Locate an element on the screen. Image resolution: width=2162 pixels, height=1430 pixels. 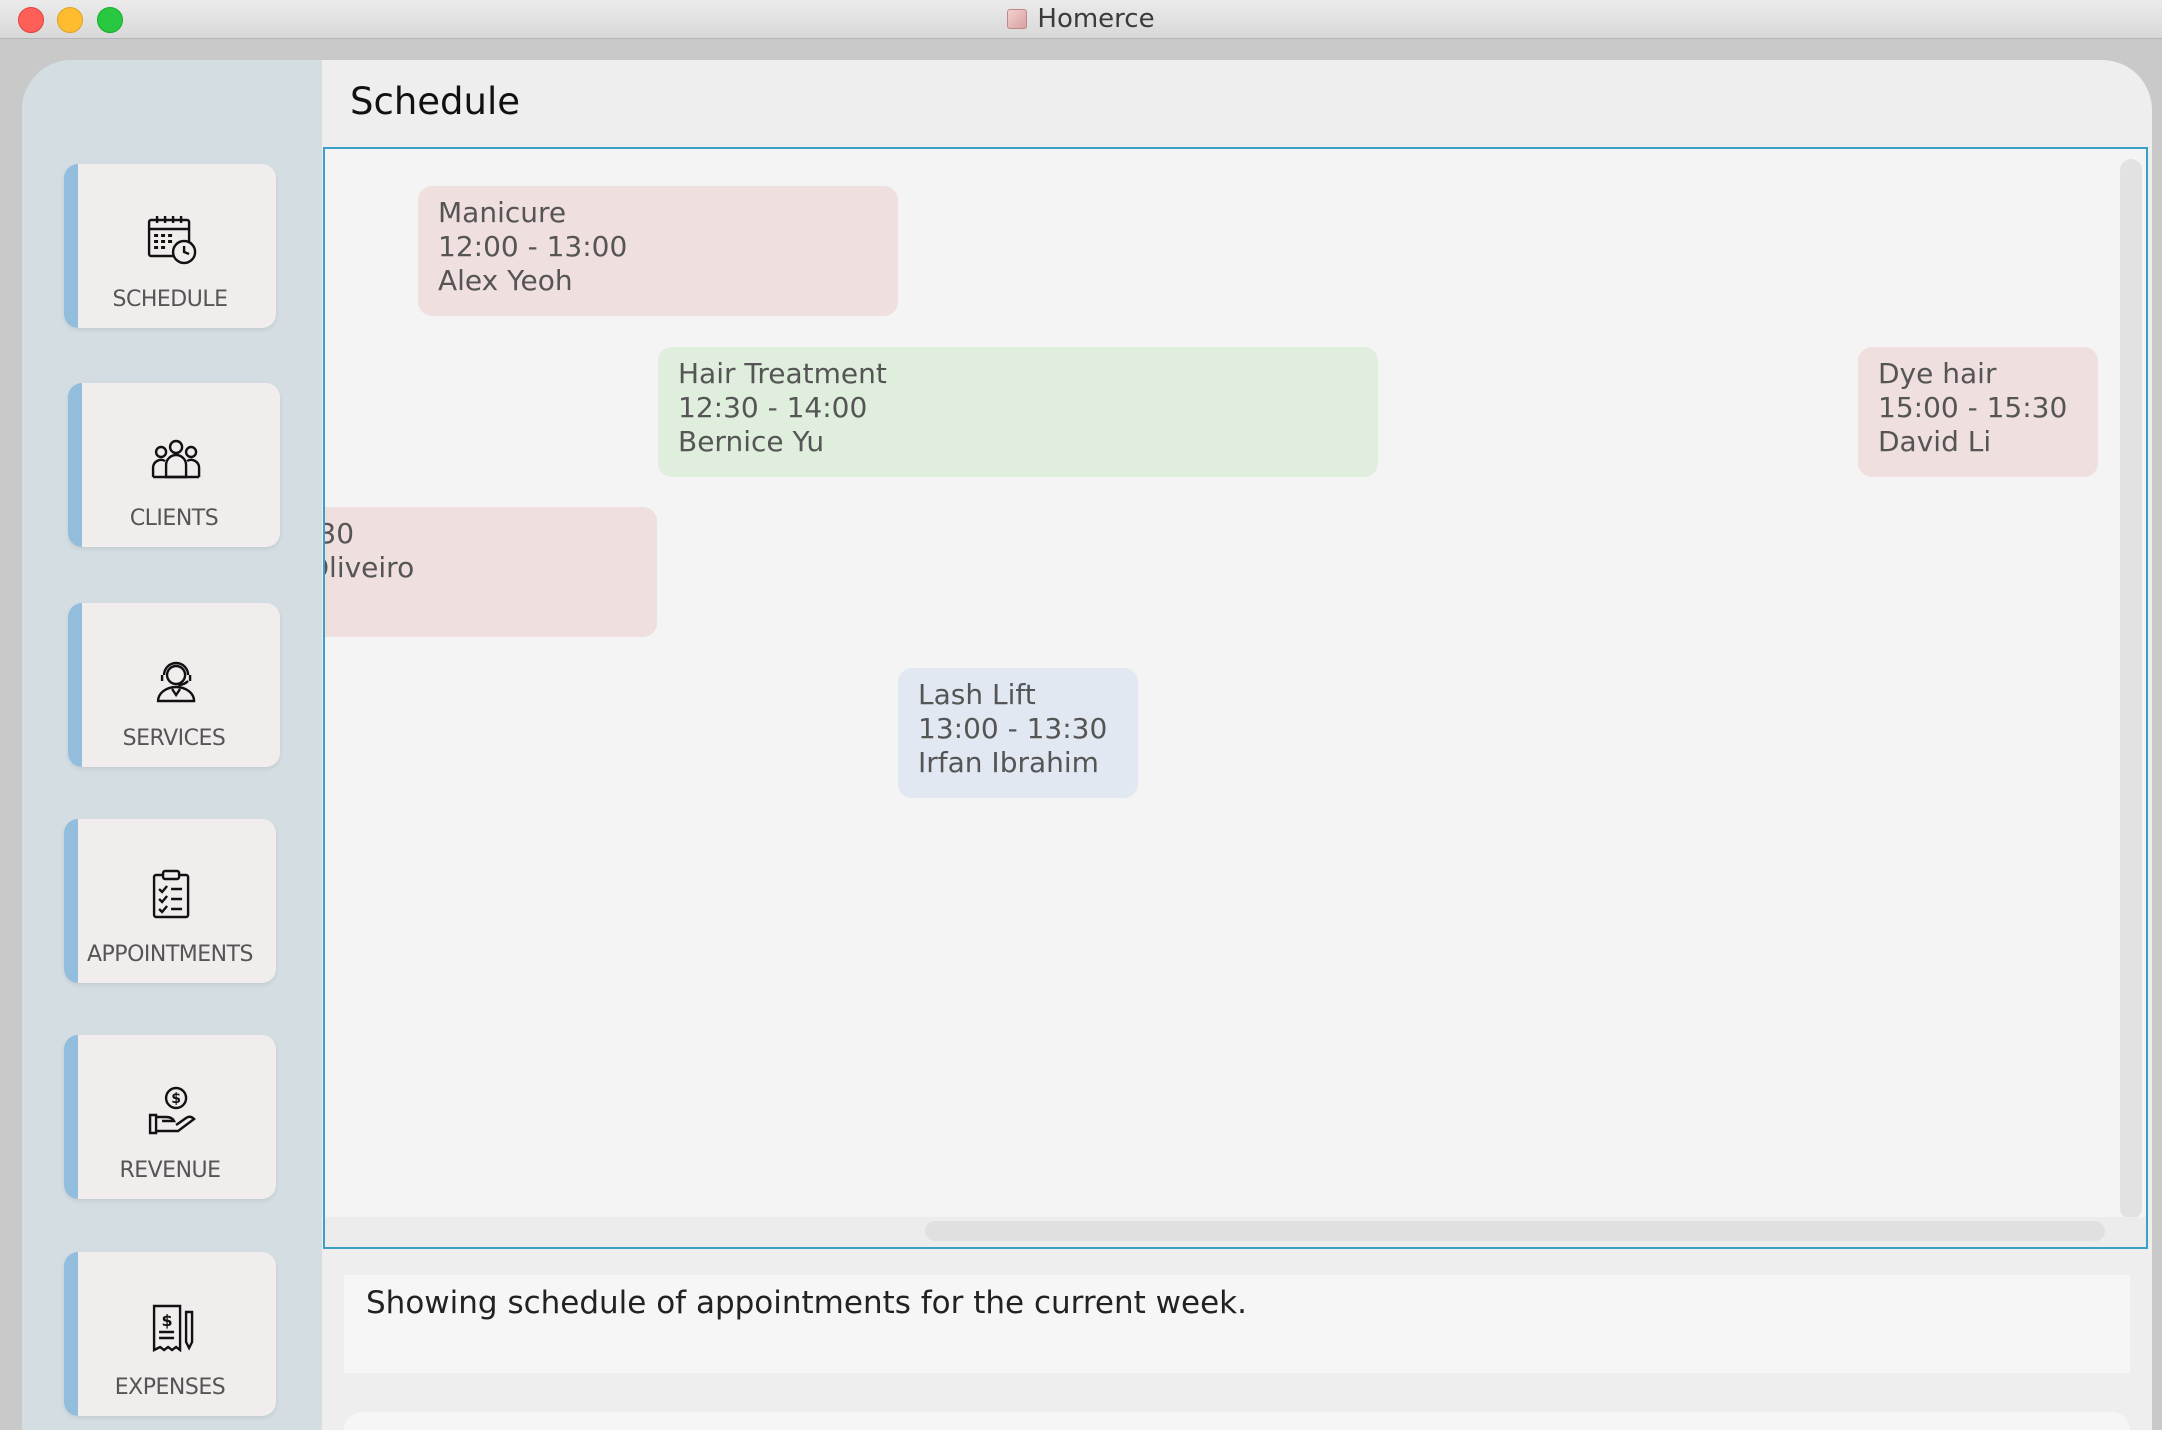
receipt-pen-icon: $ is located at coordinates (173, 1328).